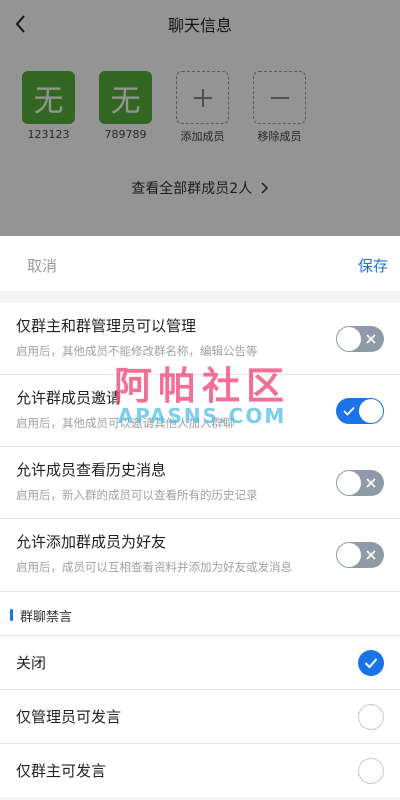 The width and height of the screenshot is (400, 800). I want to click on cancel-button: 取消, so click(42, 265).